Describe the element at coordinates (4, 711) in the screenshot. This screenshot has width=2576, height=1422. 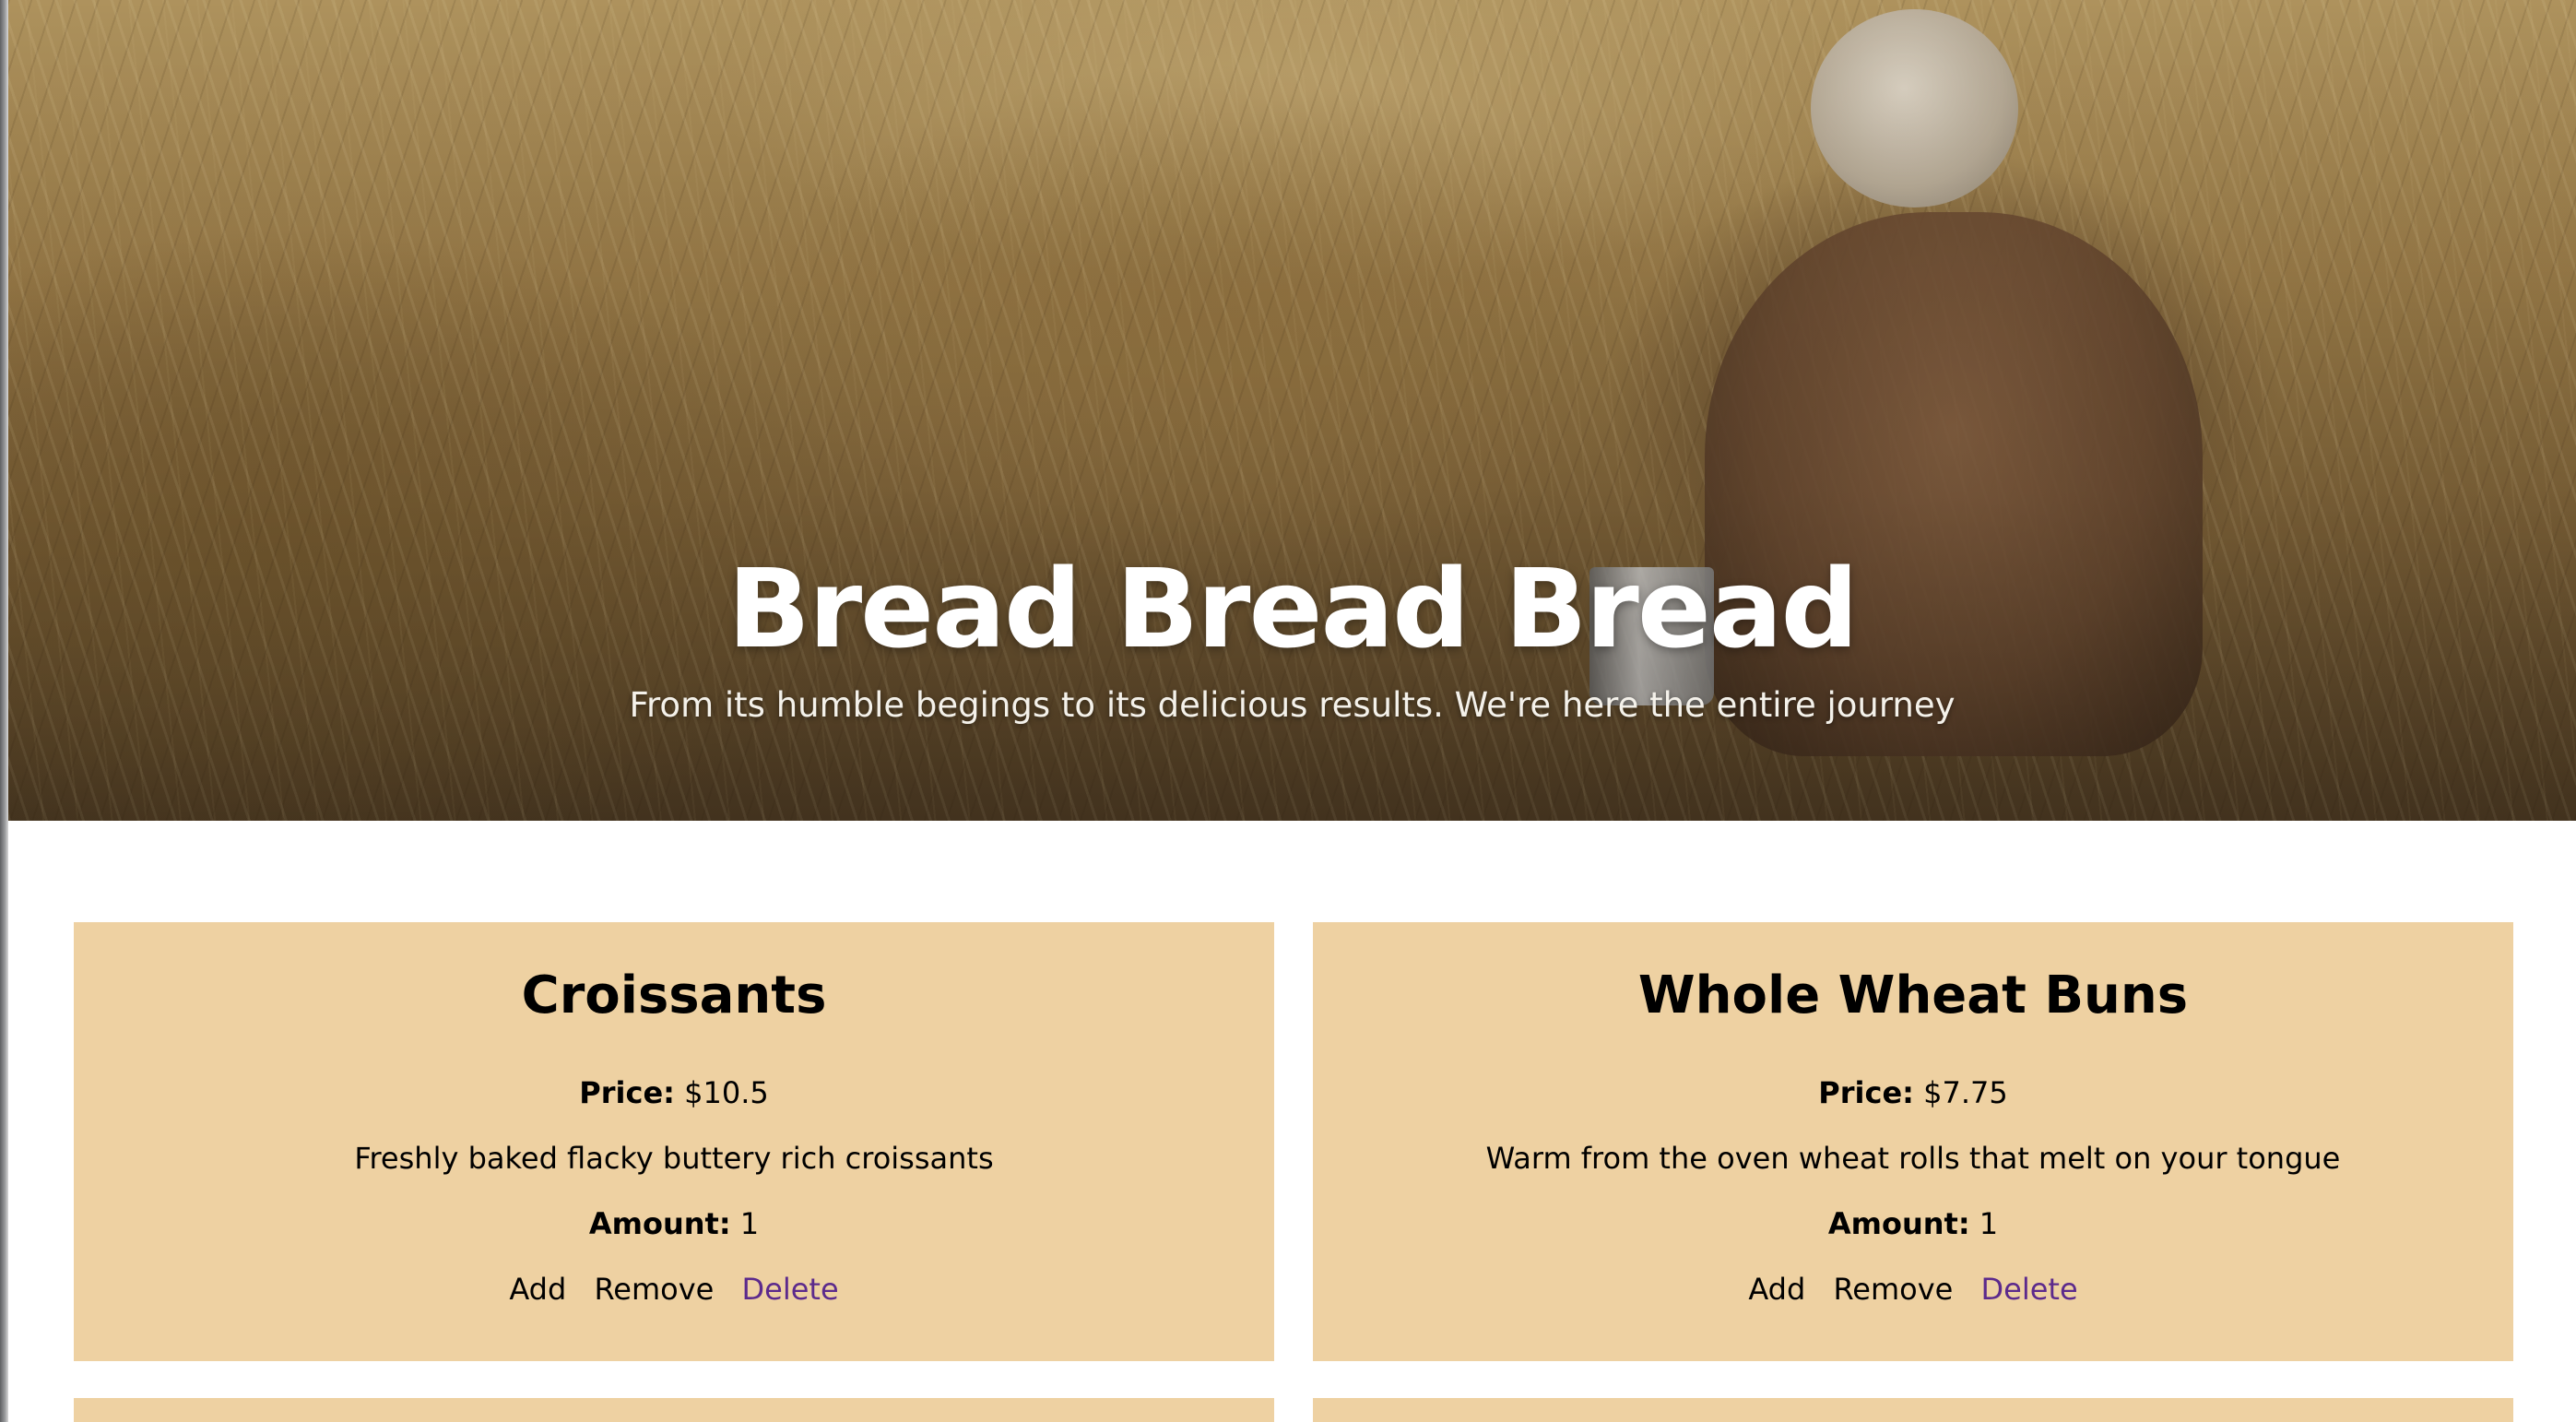
I see `window-edge` at that location.